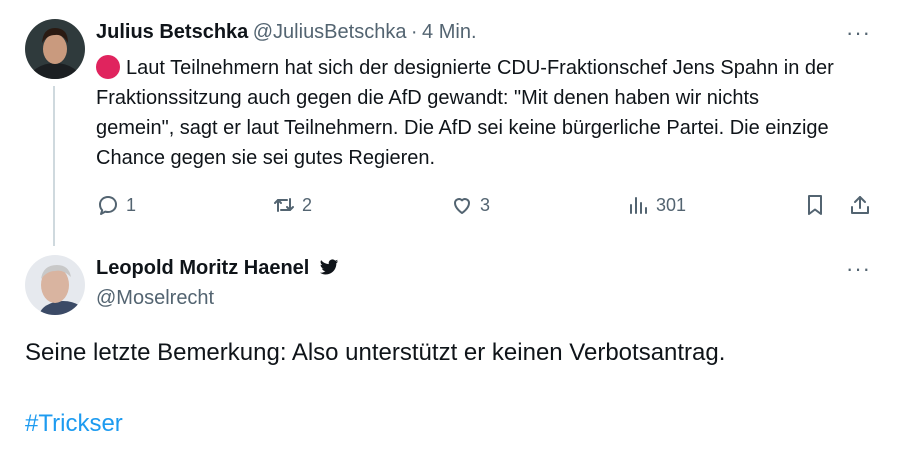 The image size is (898, 456). I want to click on reply-icon, so click(108, 205).